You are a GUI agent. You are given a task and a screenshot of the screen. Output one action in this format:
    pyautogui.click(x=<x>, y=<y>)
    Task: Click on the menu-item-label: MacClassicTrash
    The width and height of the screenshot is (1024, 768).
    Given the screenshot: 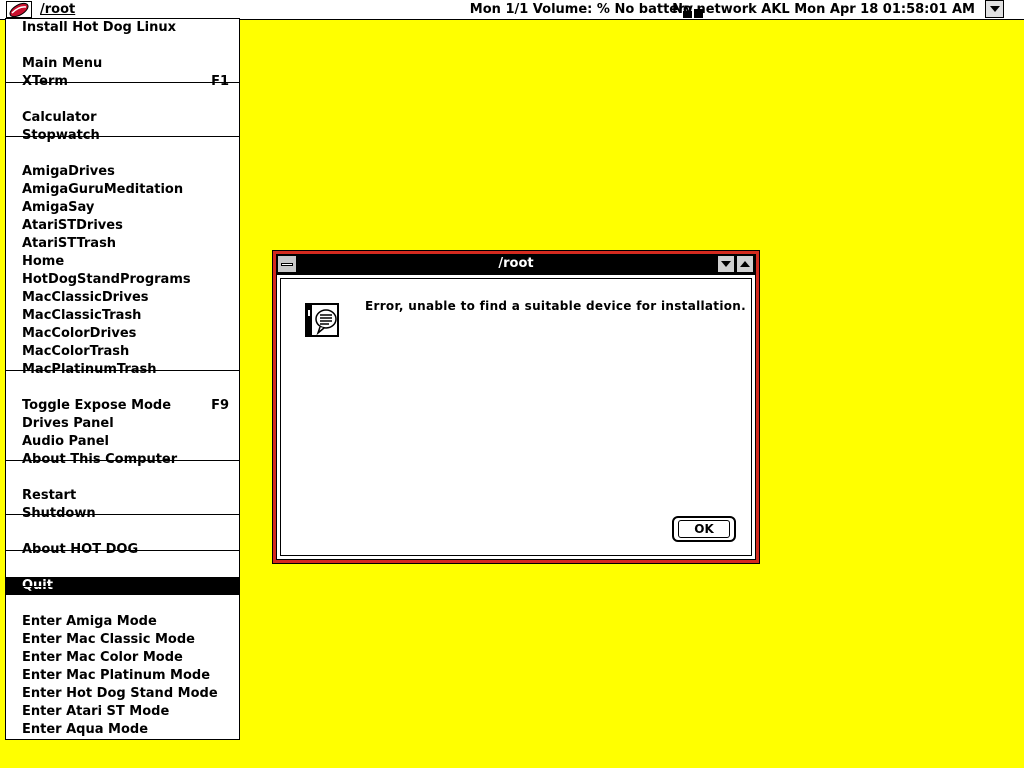 What is the action you would take?
    pyautogui.click(x=82, y=315)
    